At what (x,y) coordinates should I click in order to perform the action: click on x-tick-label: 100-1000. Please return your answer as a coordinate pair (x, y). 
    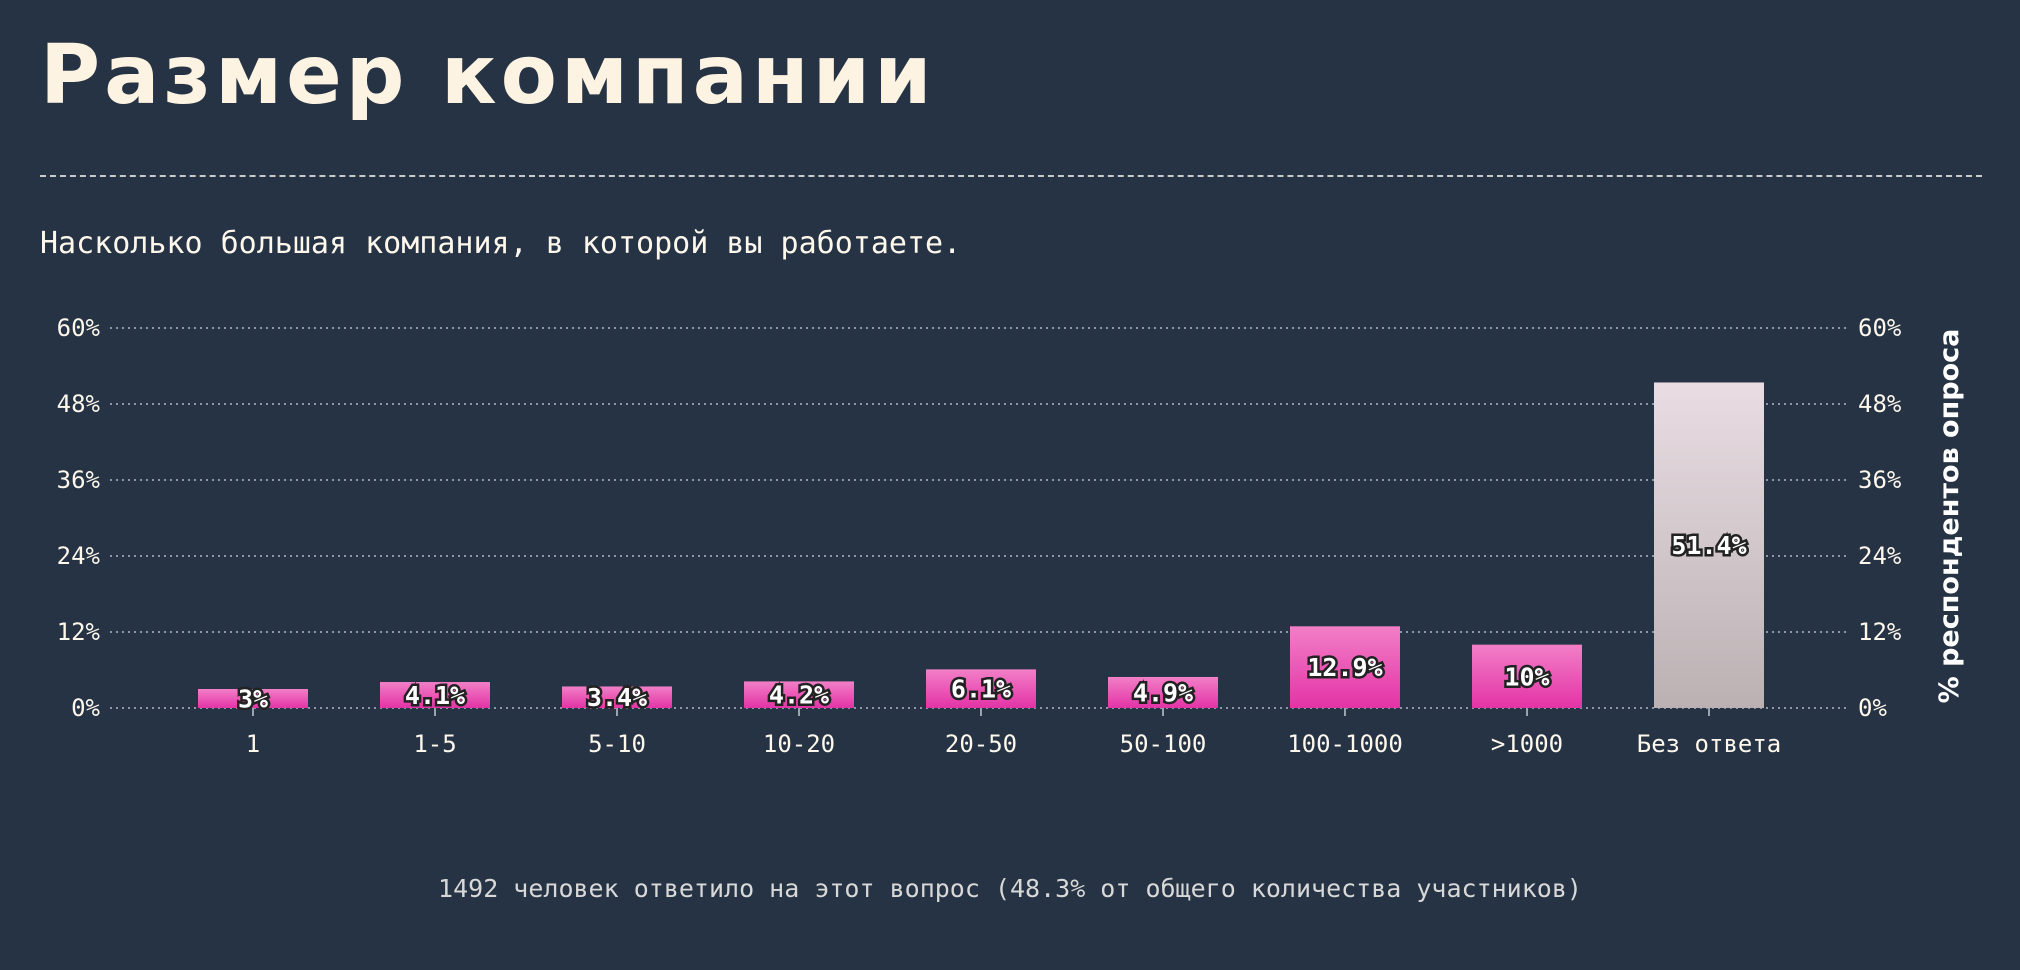
    Looking at the image, I should click on (1345, 744).